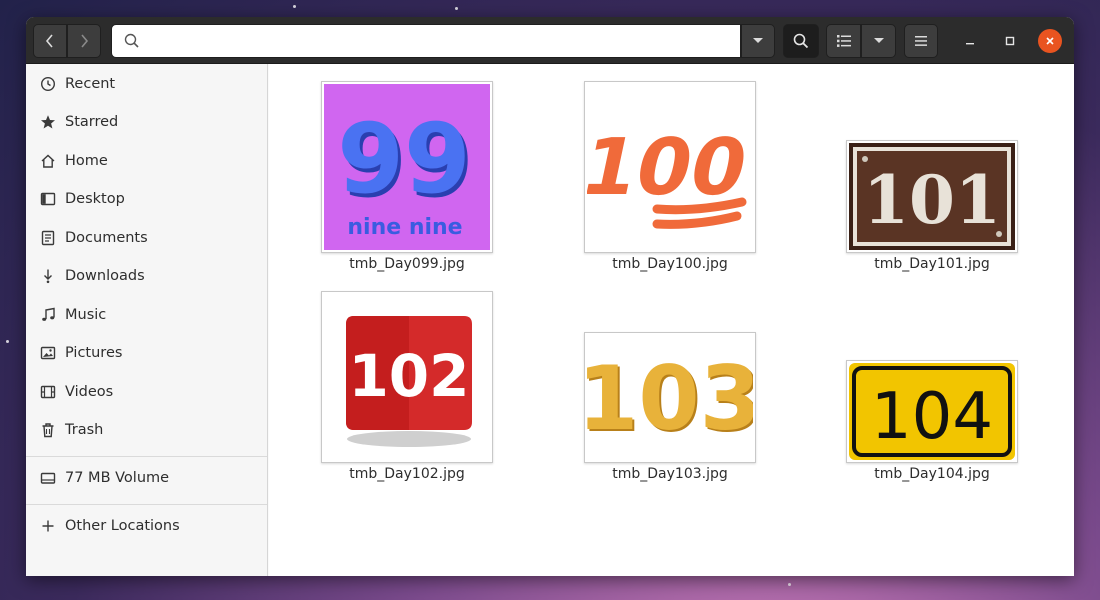 Image resolution: width=1100 pixels, height=600 pixels. What do you see at coordinates (86, 315) in the screenshot?
I see `sidebar-item-label: Music` at bounding box center [86, 315].